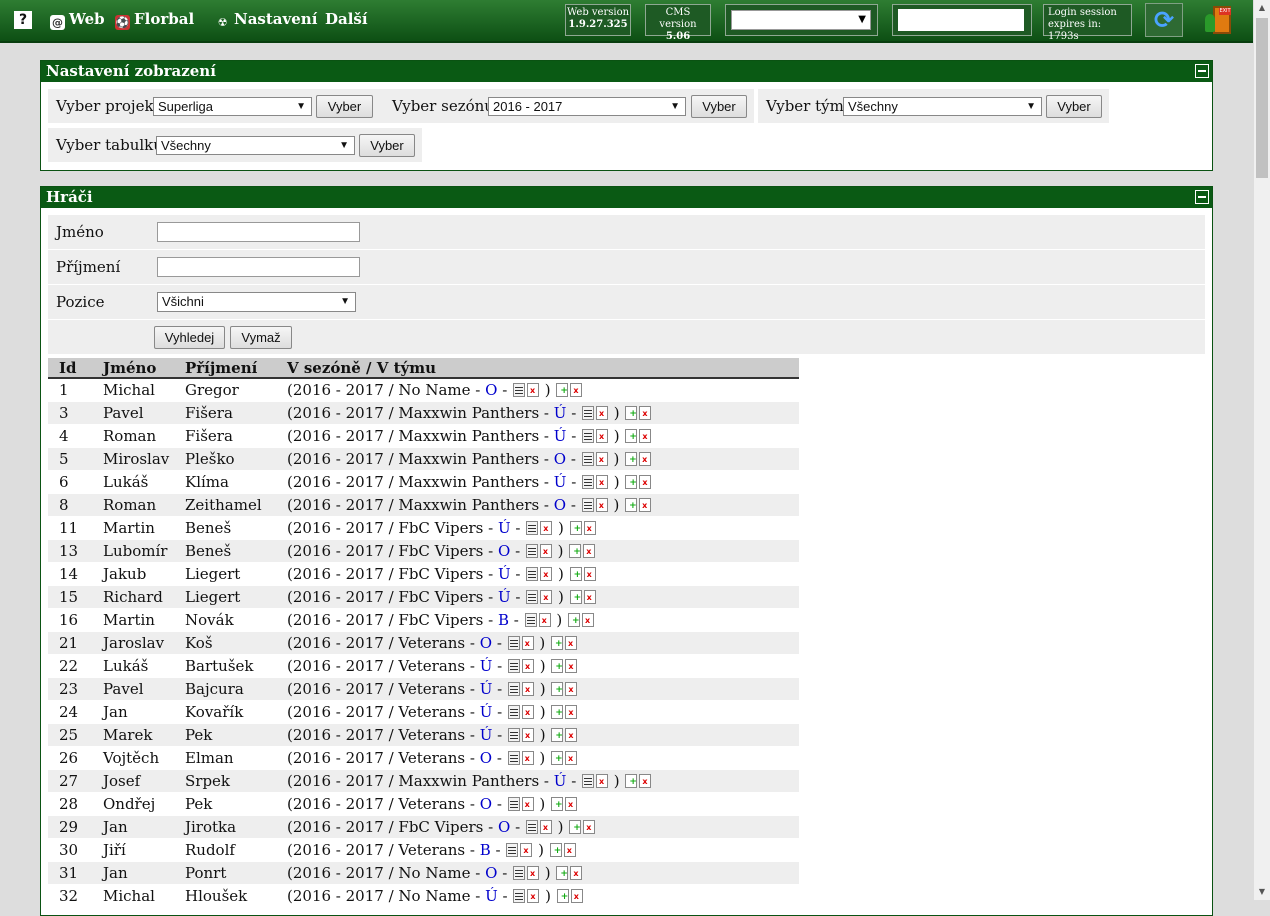 Image resolution: width=1270 pixels, height=916 pixels. What do you see at coordinates (1262, 892) in the screenshot?
I see `scroll-down-arrow-icon: ▼` at bounding box center [1262, 892].